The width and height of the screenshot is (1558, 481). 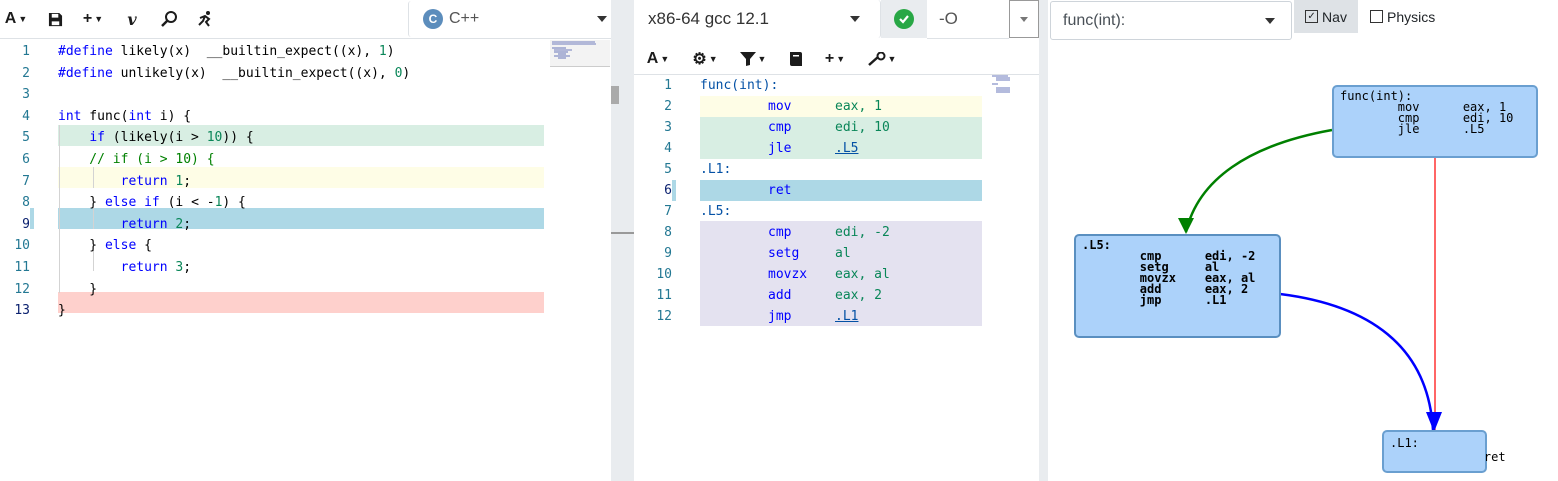 What do you see at coordinates (668, 169) in the screenshot?
I see `asm-line-number: 5` at bounding box center [668, 169].